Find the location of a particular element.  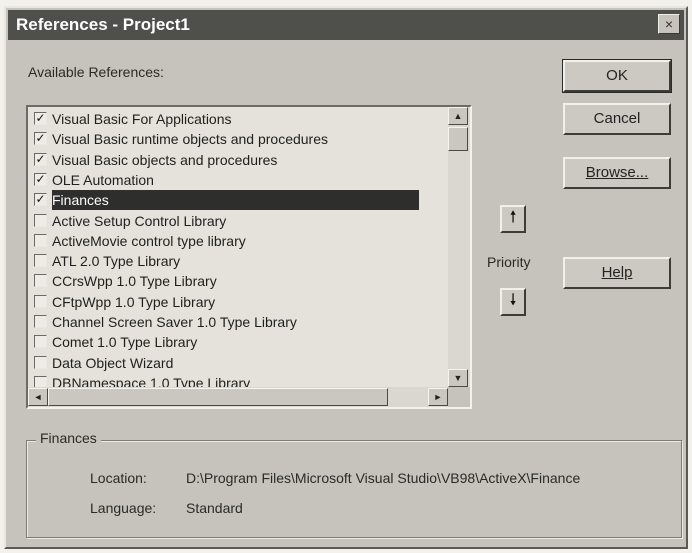

reference-label: Visual Basic objects and procedures is located at coordinates (165, 159).